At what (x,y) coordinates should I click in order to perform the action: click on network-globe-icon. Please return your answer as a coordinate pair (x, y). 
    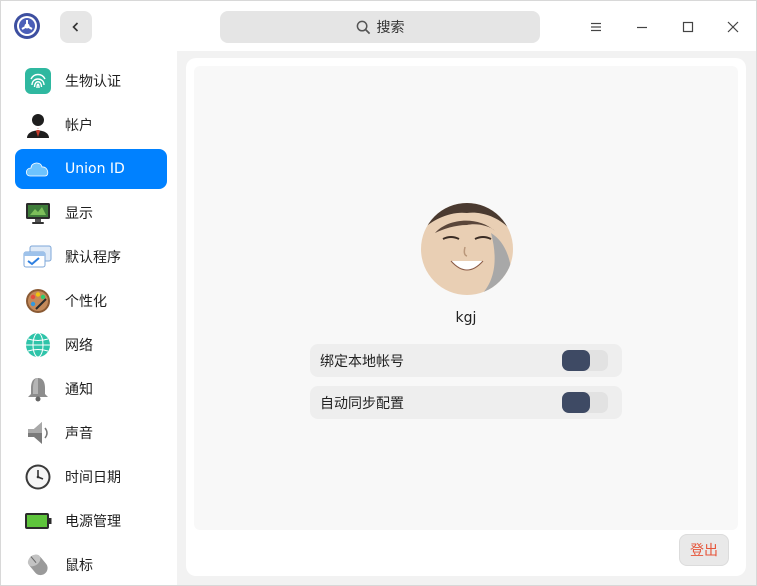
    Looking at the image, I should click on (38, 345).